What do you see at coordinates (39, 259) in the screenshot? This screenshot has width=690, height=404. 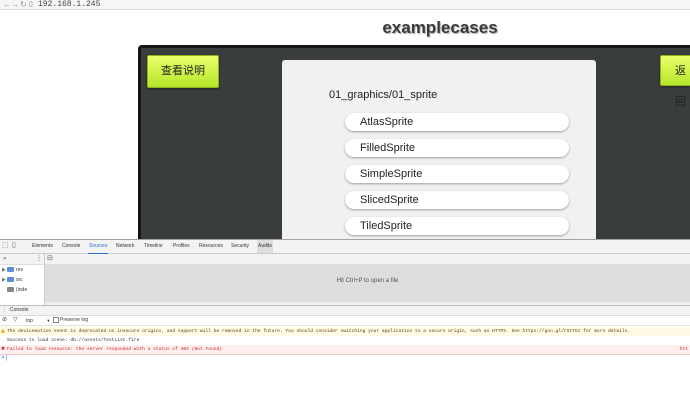 I see `navigator-menu-icon: ⋮` at bounding box center [39, 259].